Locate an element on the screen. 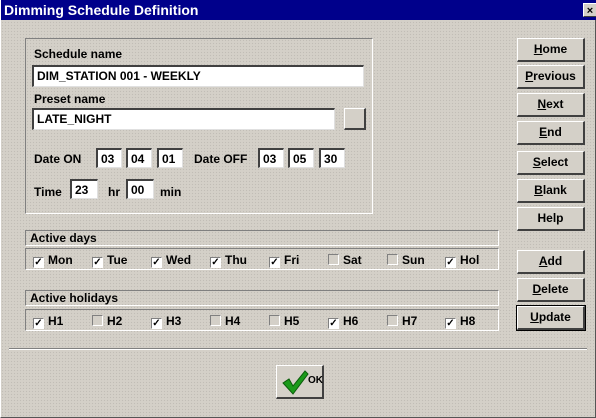  checkbox-thu-label: Thu is located at coordinates (236, 260).